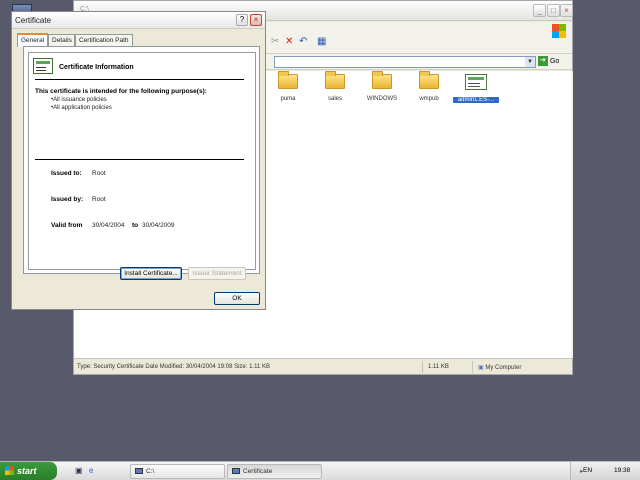 The image size is (640, 480). What do you see at coordinates (605, 471) in the screenshot?
I see `system-tray: ▸ EN 19:38` at bounding box center [605, 471].